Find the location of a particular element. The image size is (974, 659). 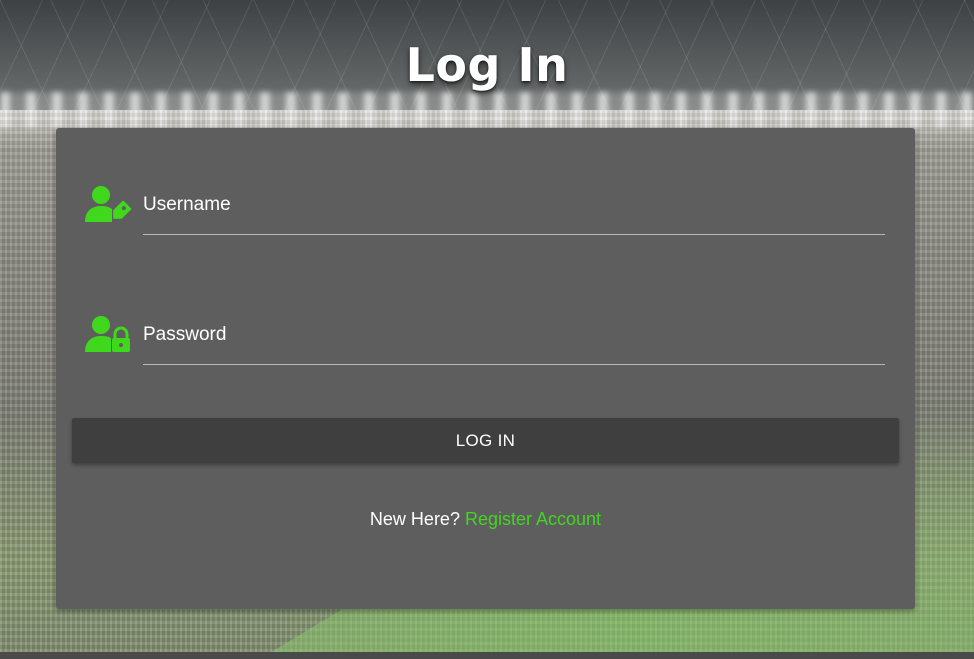

password-input-wrap is located at coordinates (514, 338).